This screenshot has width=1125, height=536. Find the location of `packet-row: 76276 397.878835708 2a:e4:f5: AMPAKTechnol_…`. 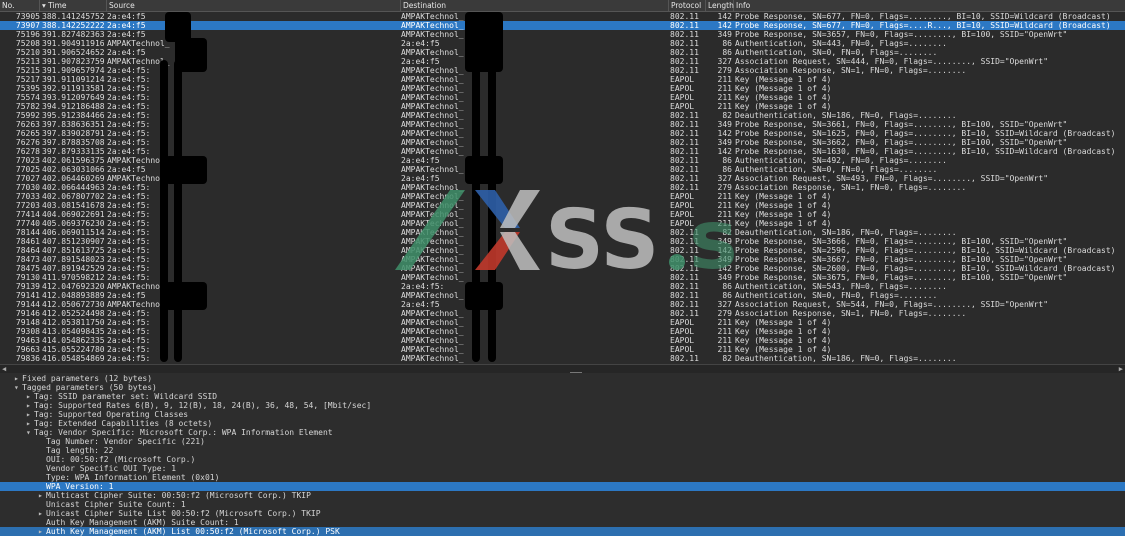

packet-row: 76276 397.878835708 2a:e4:f5: AMPAKTechnol_… is located at coordinates (562, 142).